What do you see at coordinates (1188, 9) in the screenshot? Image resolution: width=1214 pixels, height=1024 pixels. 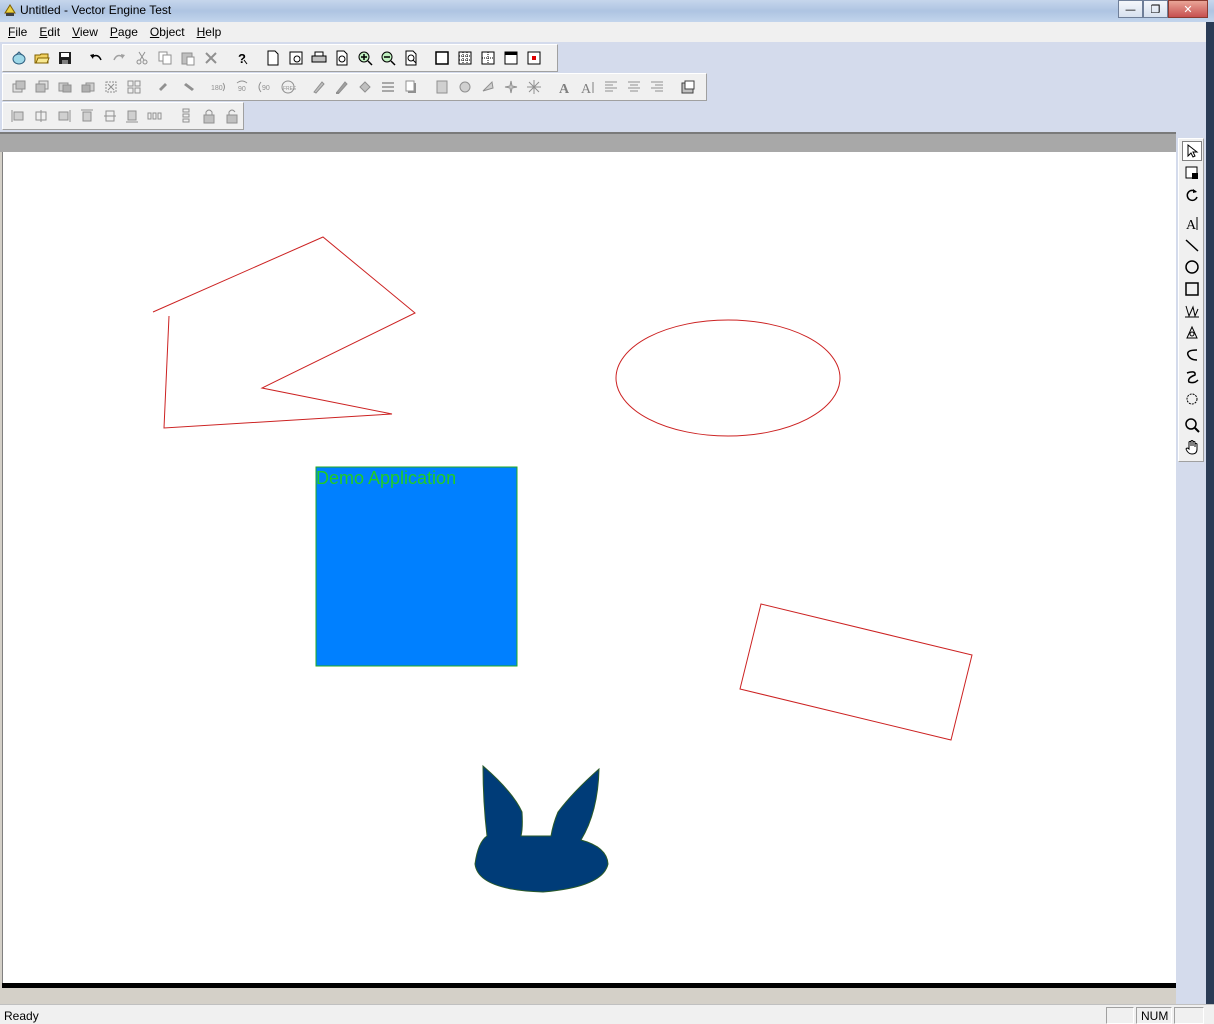 I see `close-button: ✕` at bounding box center [1188, 9].